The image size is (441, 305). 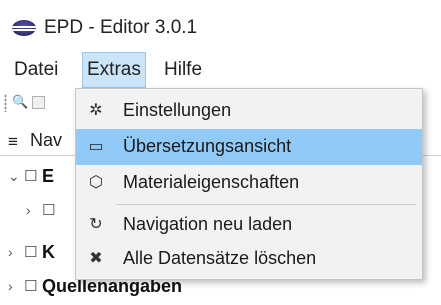 I want to click on menu-item-alle-datensaetze-loeschen: ✖ Alle Datensätze löschen, so click(x=249, y=259).